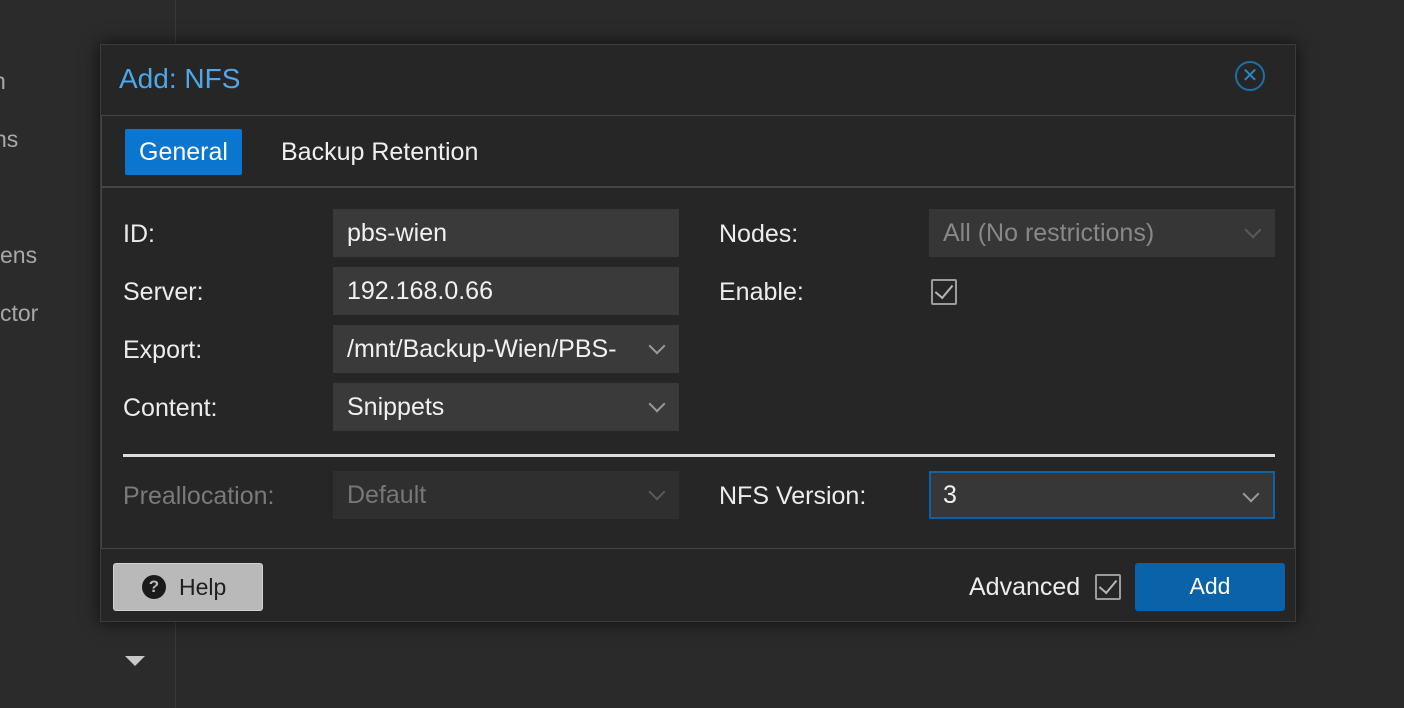 The image size is (1404, 708). I want to click on add-button: Add, so click(1210, 587).